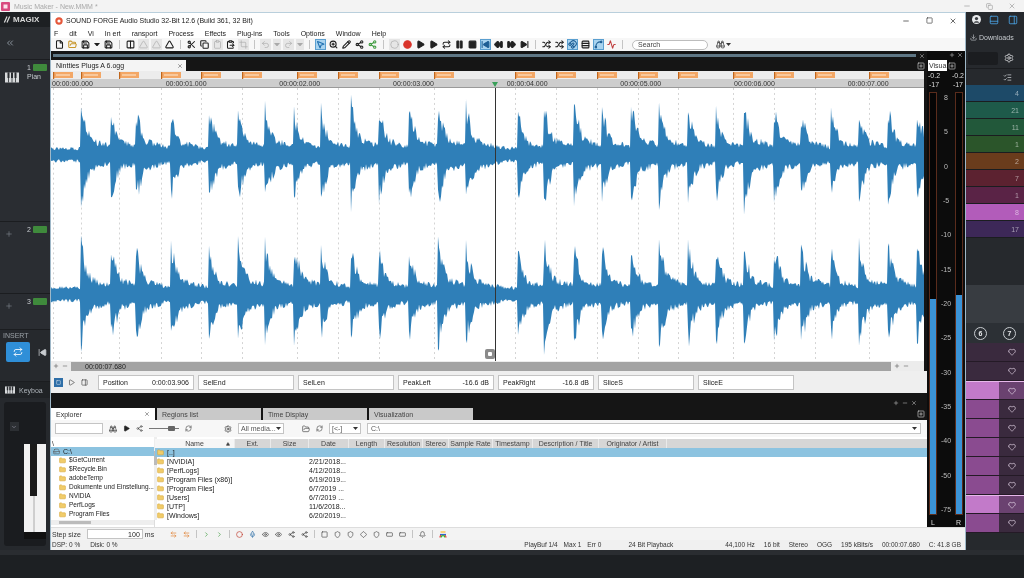 The width and height of the screenshot is (1024, 578). Describe the element at coordinates (1012, 19) in the screenshot. I see `panel-right-icon` at that location.